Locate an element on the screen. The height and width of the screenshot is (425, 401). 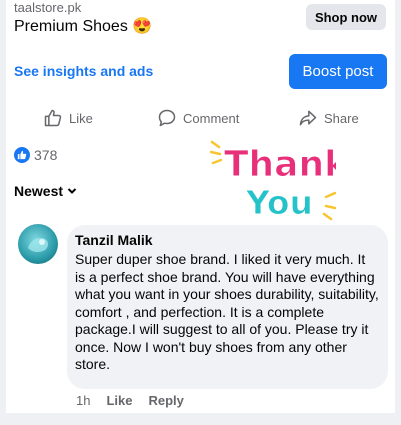
post-domain: taalstore.pk is located at coordinates (47, 7).